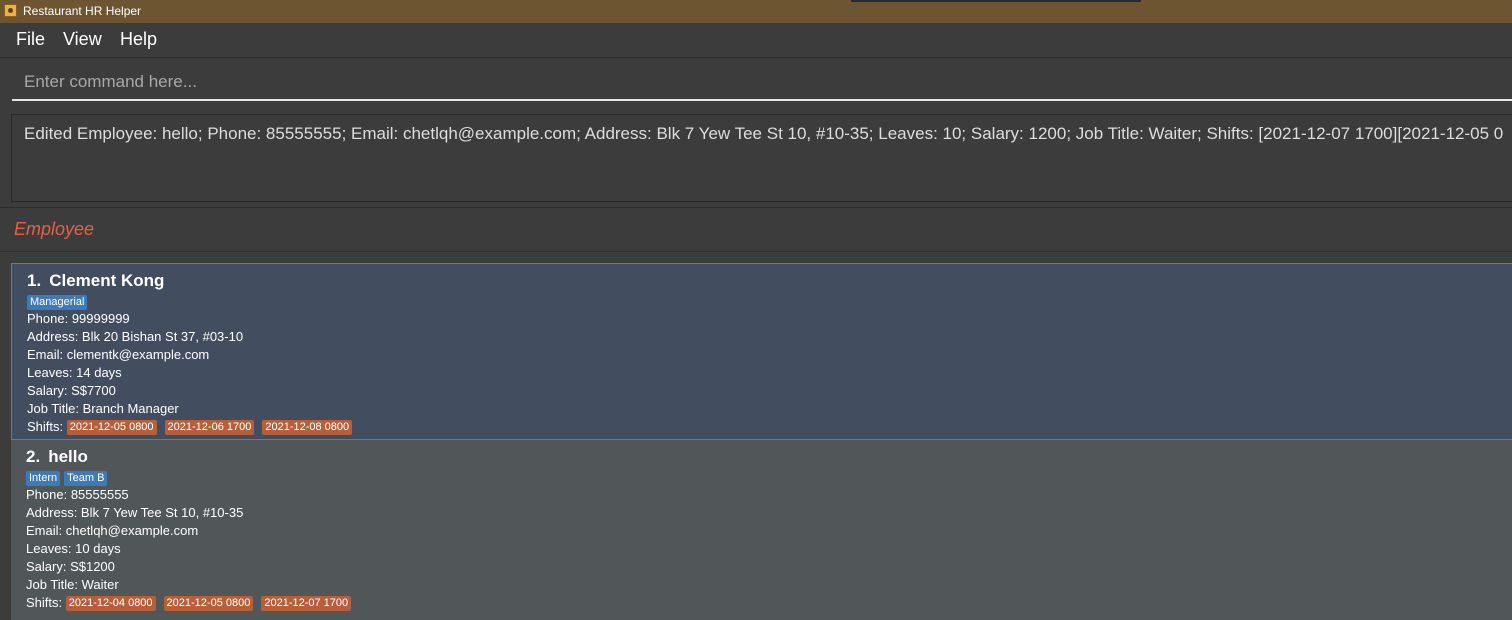 The width and height of the screenshot is (1512, 620). I want to click on employee-email: Email: chetlqh@example.com, so click(112, 530).